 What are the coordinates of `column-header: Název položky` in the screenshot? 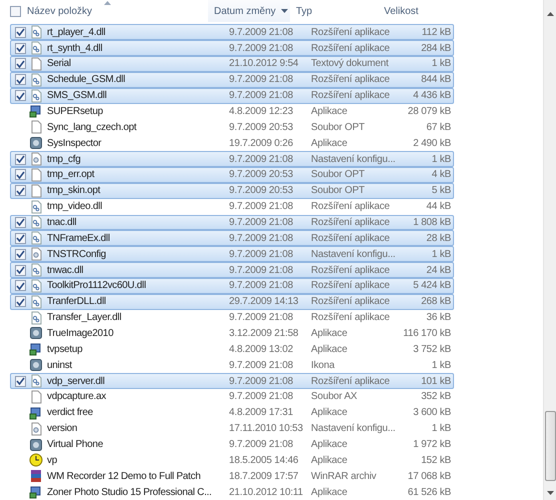 It's located at (104, 11).